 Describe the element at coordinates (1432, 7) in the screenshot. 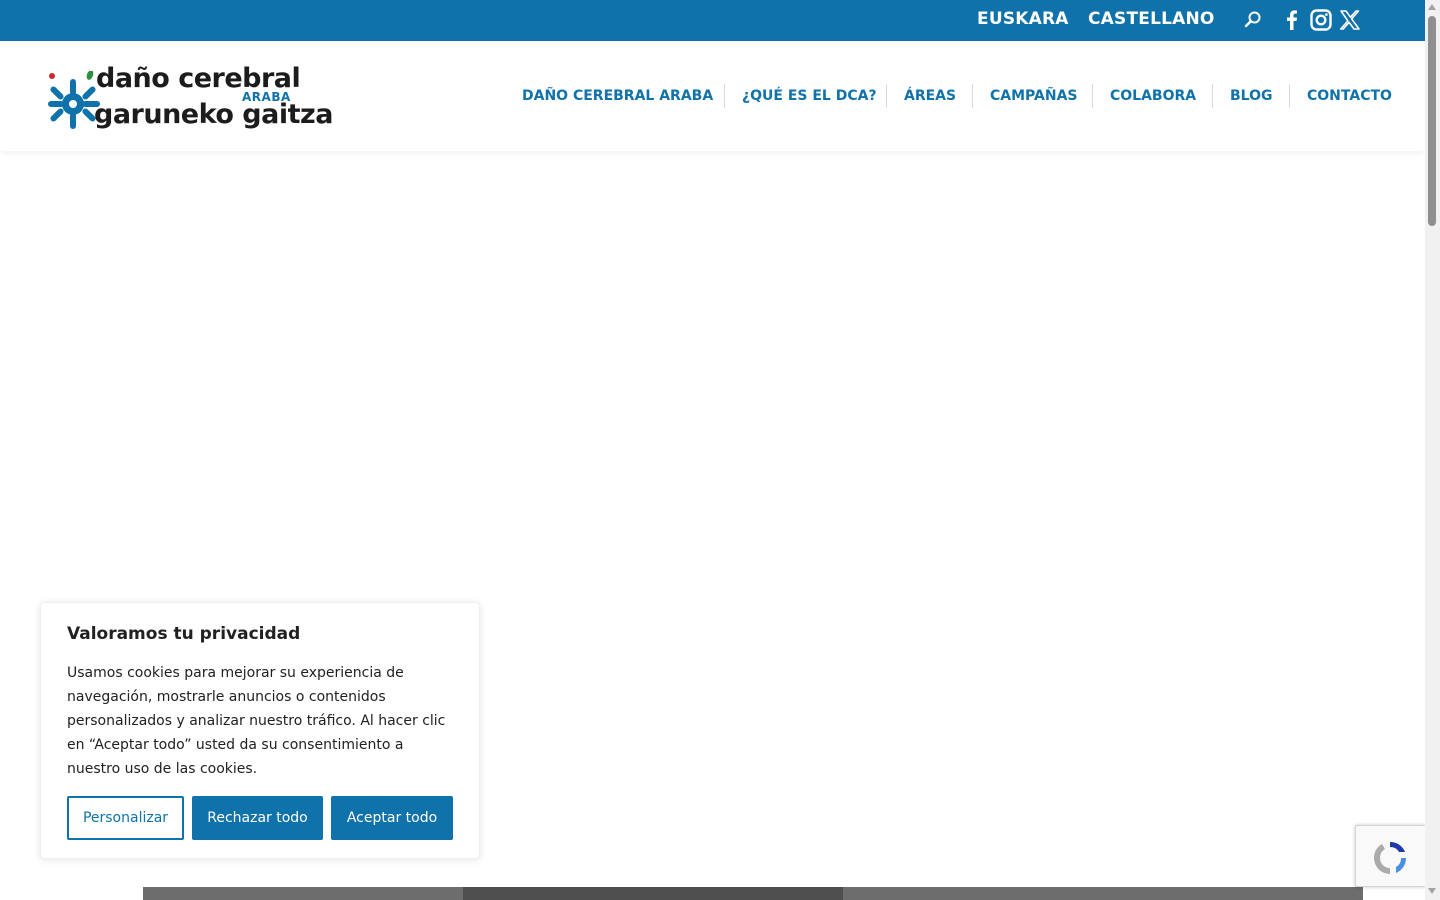

I see `scroll-up-arrow` at that location.